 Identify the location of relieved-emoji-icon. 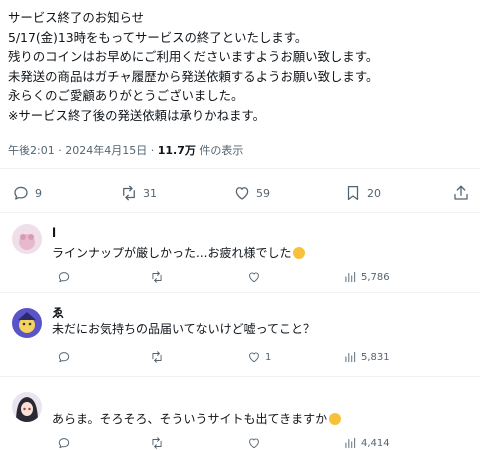
(299, 253).